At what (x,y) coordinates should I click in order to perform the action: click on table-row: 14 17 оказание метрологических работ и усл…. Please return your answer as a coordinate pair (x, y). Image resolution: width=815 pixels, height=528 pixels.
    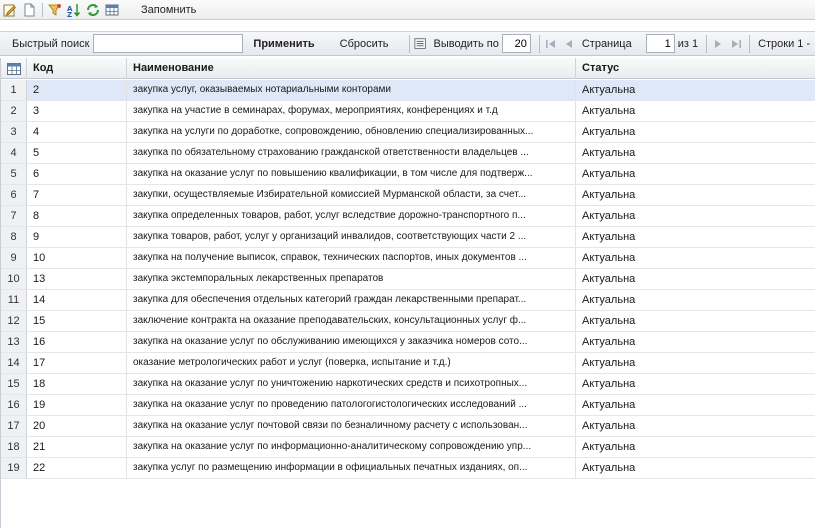
    Looking at the image, I should click on (408, 363).